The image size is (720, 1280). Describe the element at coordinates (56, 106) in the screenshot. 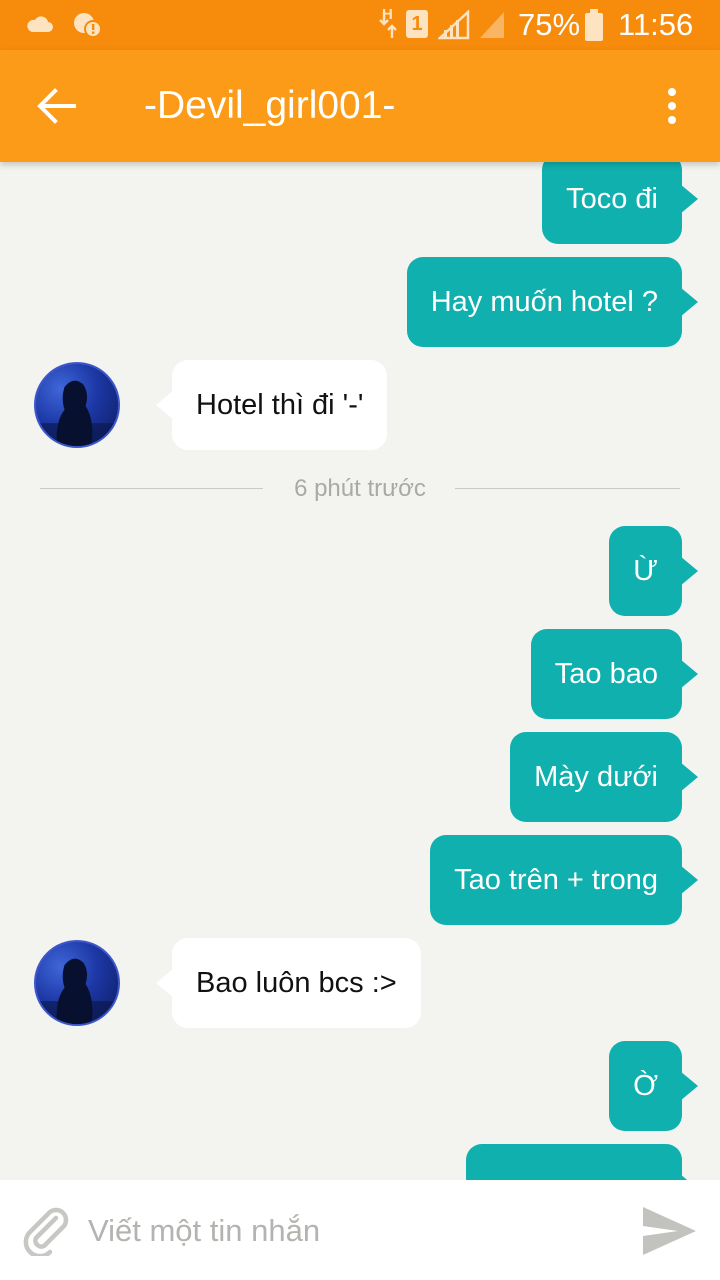

I see `back-arrow-icon` at that location.